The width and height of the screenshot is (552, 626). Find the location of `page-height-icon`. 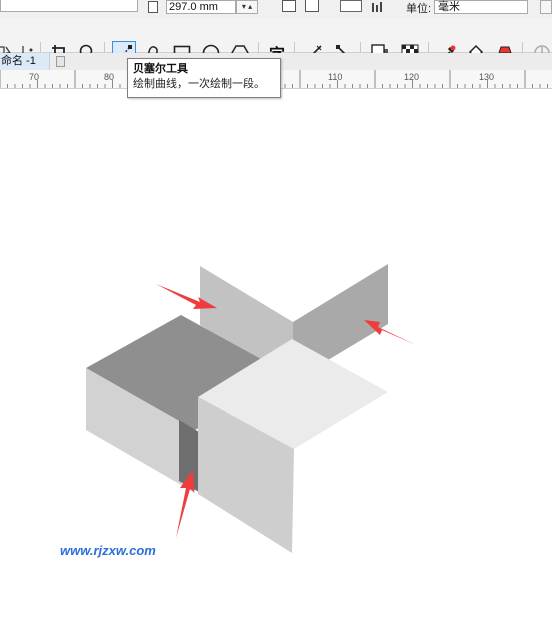

page-height-icon is located at coordinates (153, 7).